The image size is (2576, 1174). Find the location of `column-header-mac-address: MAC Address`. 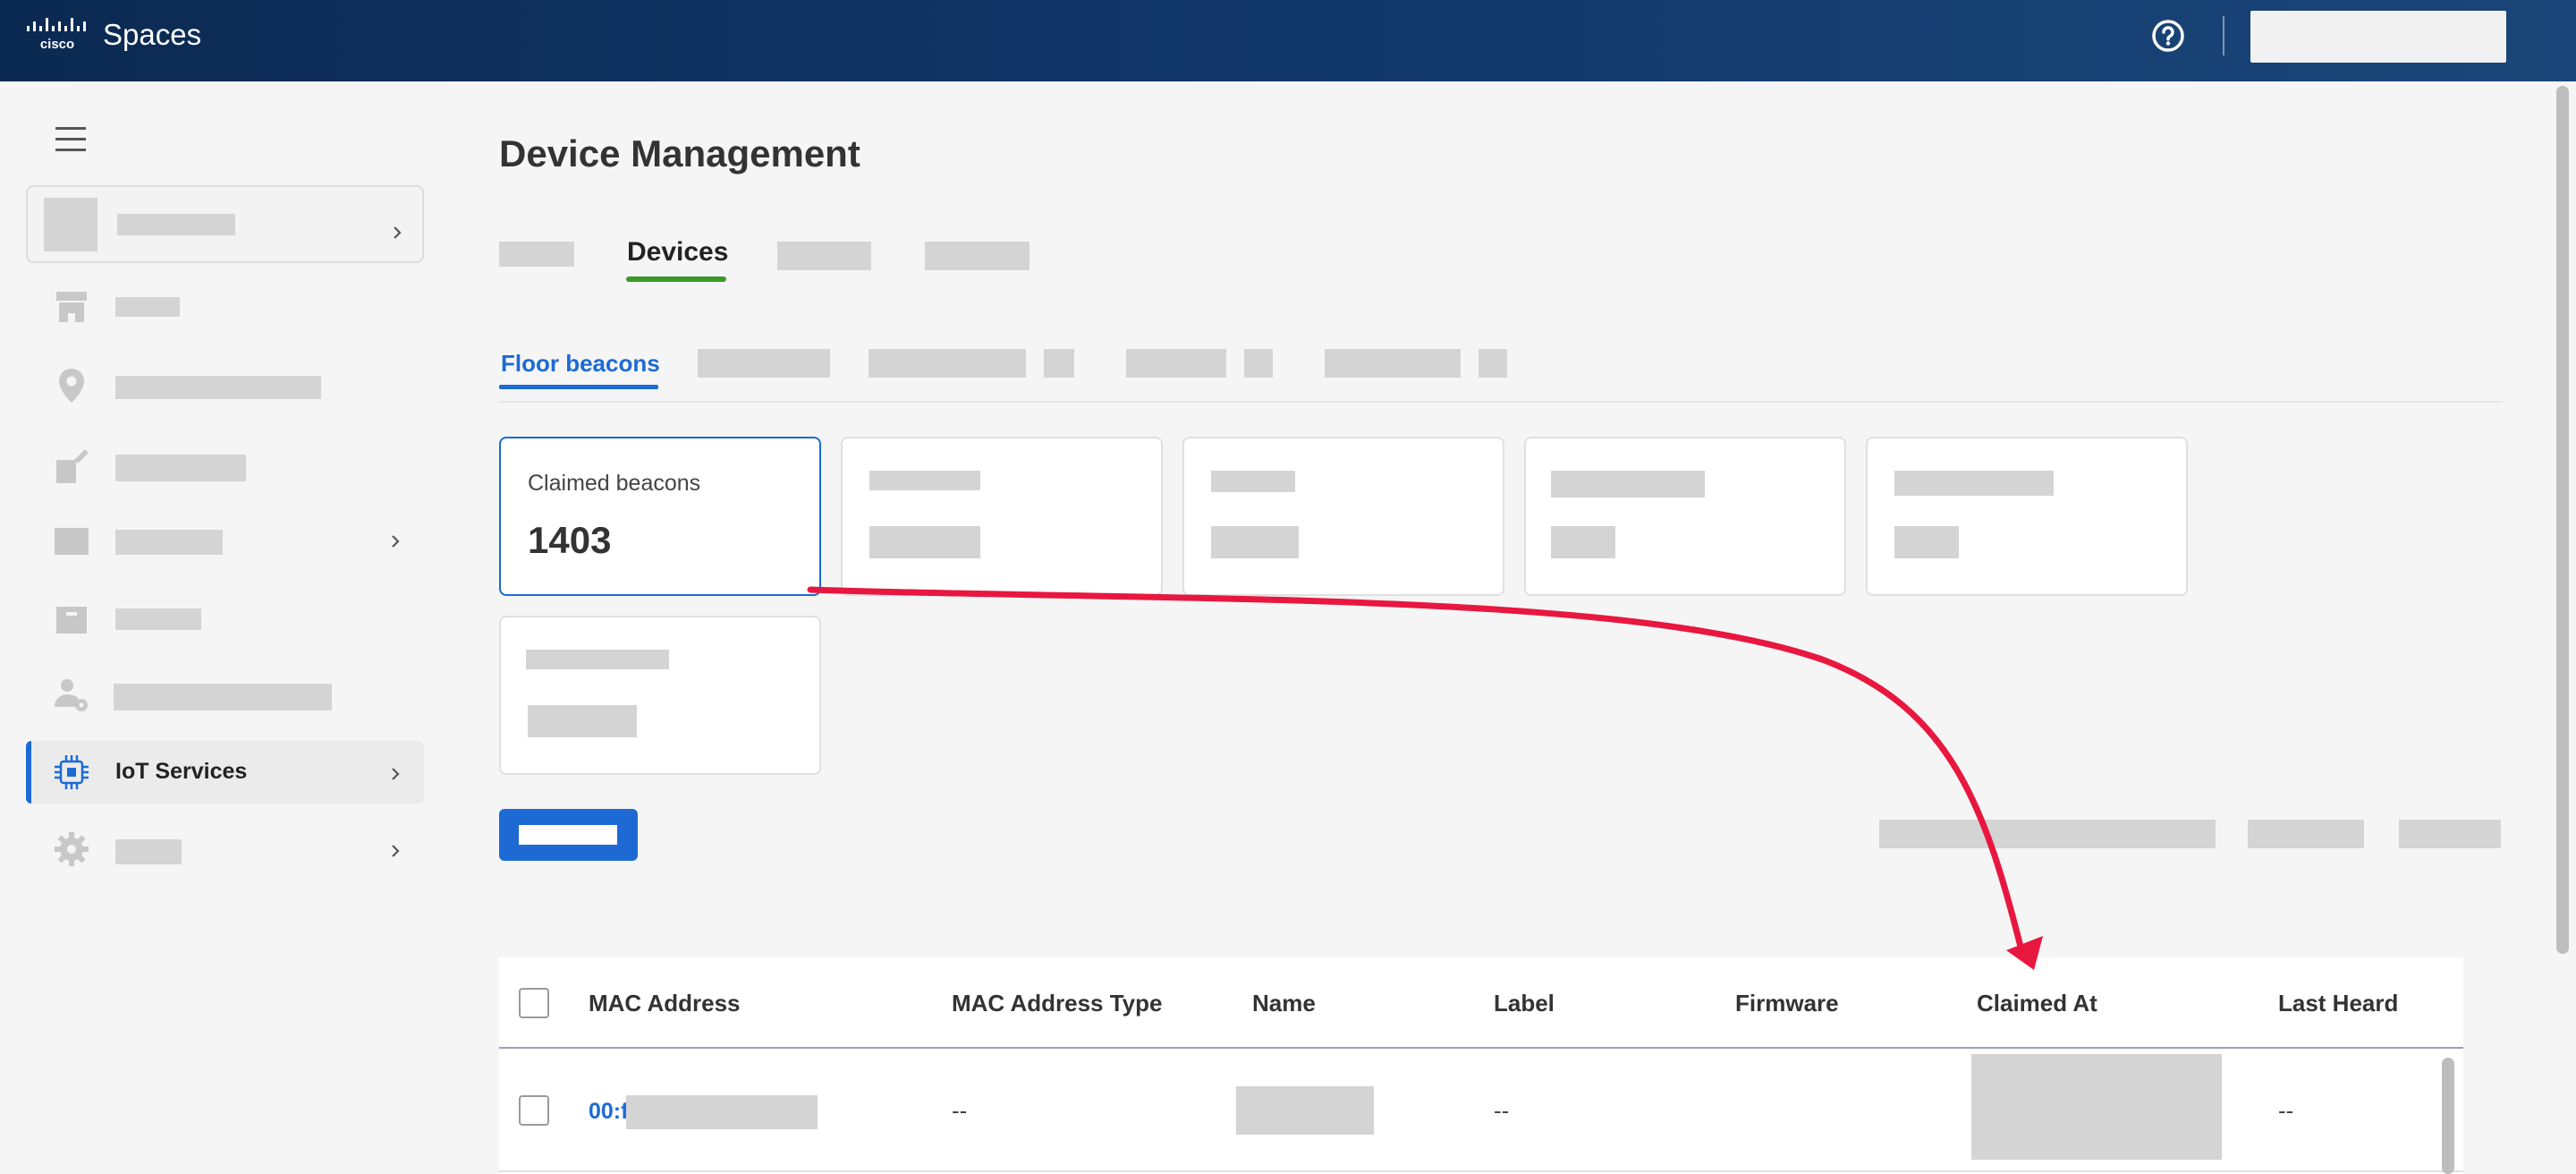

column-header-mac-address: MAC Address is located at coordinates (665, 1003).